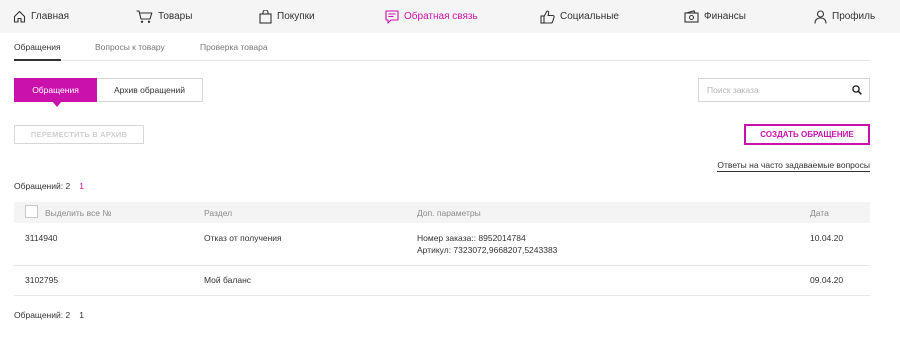 This screenshot has width=900, height=355. I want to click on nav-item-finance: Финансы, so click(715, 16).